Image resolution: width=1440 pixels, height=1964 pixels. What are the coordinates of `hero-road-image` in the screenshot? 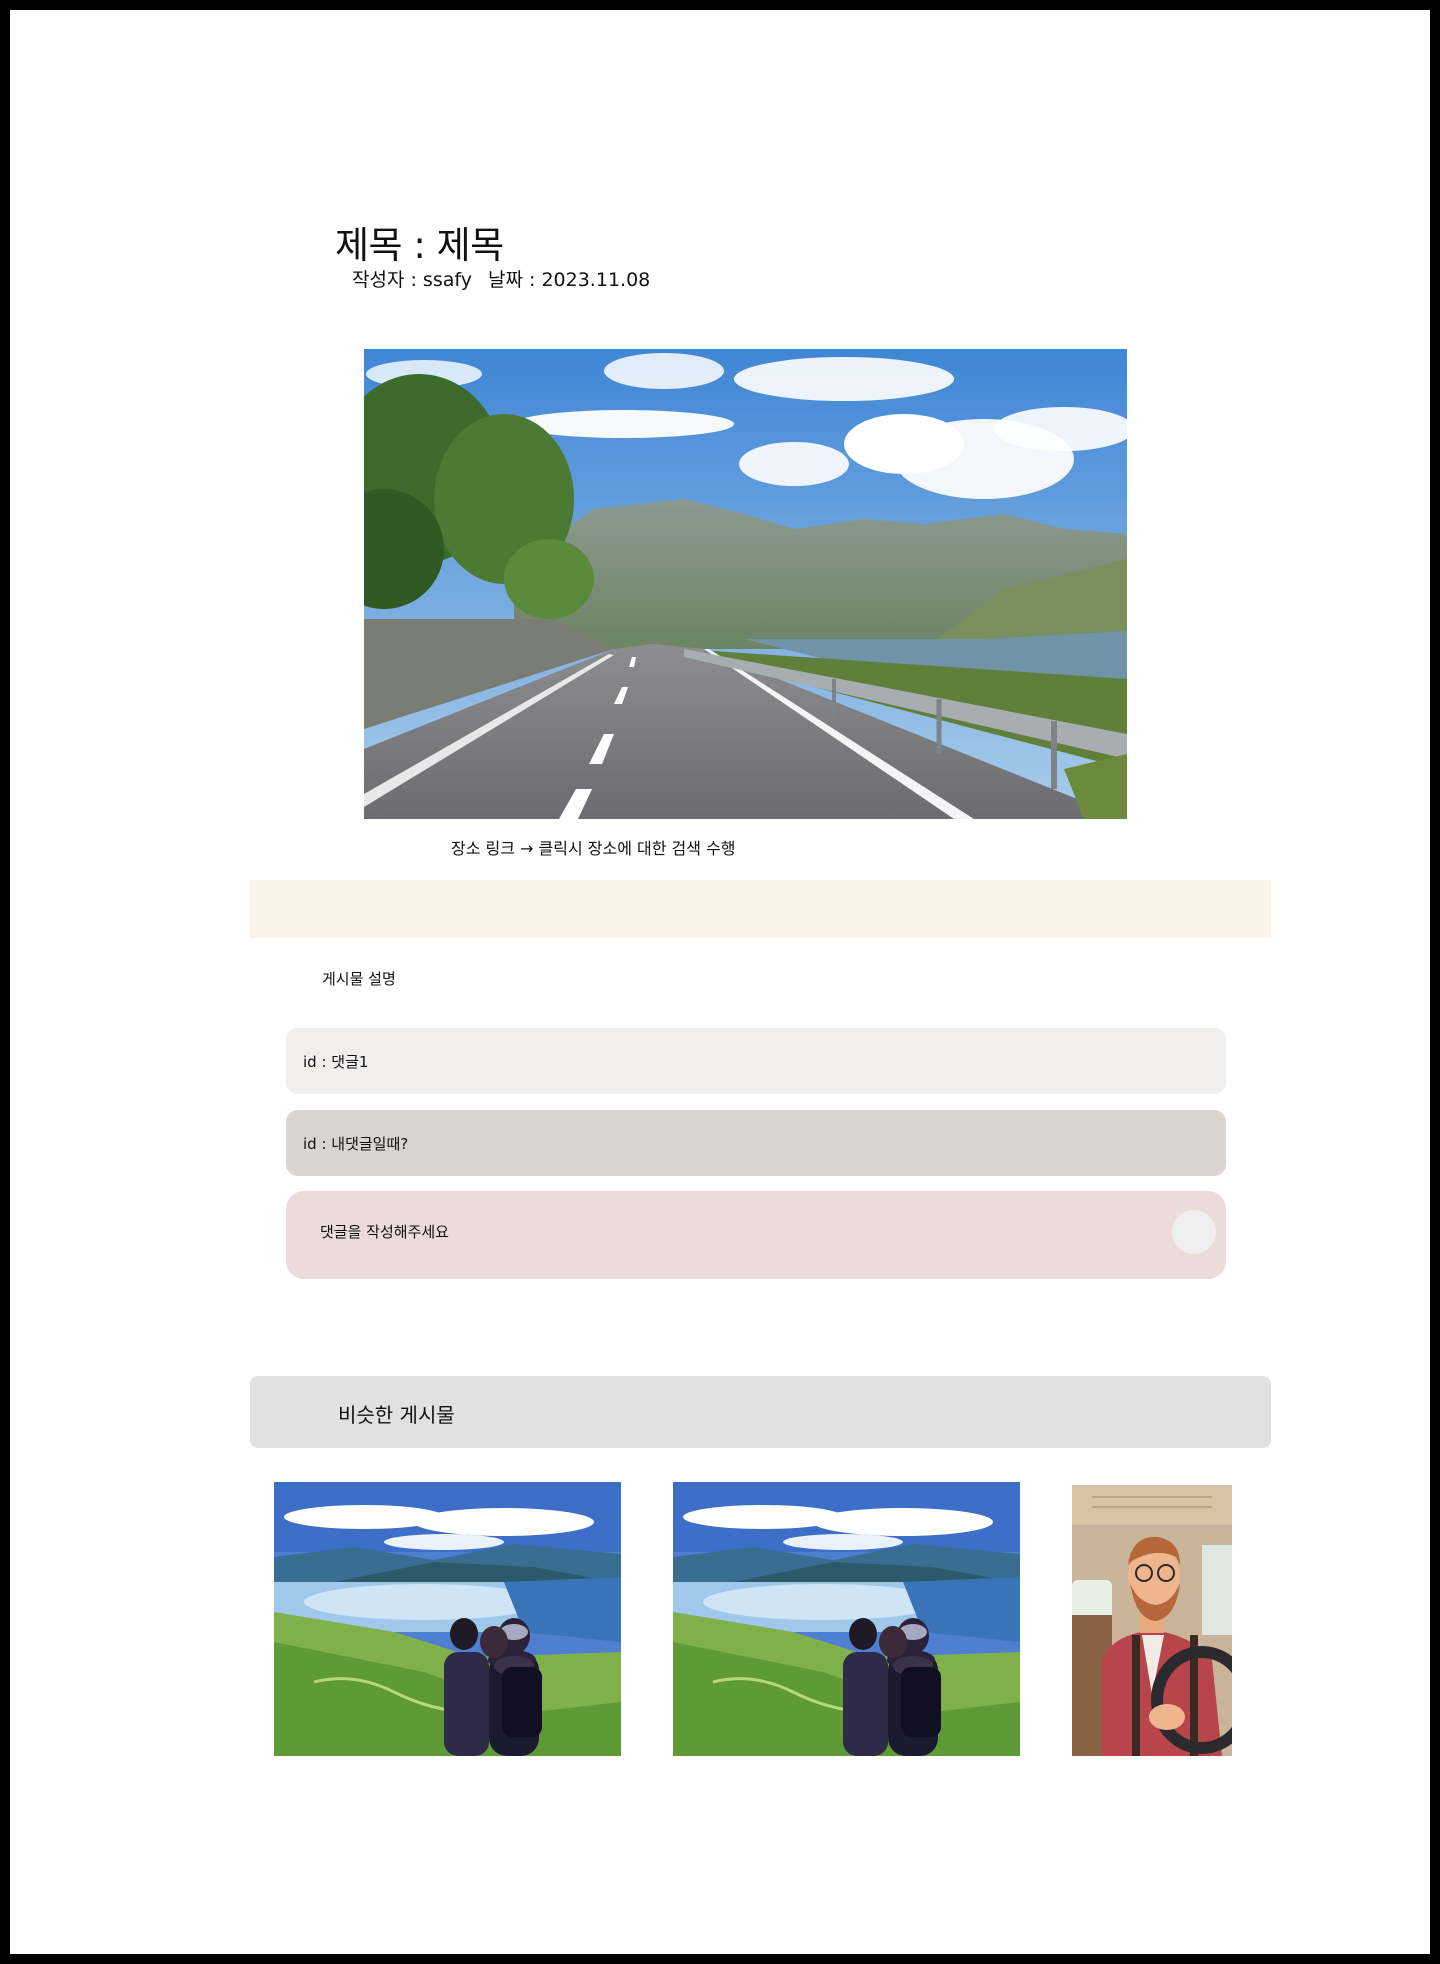 It's located at (745, 584).